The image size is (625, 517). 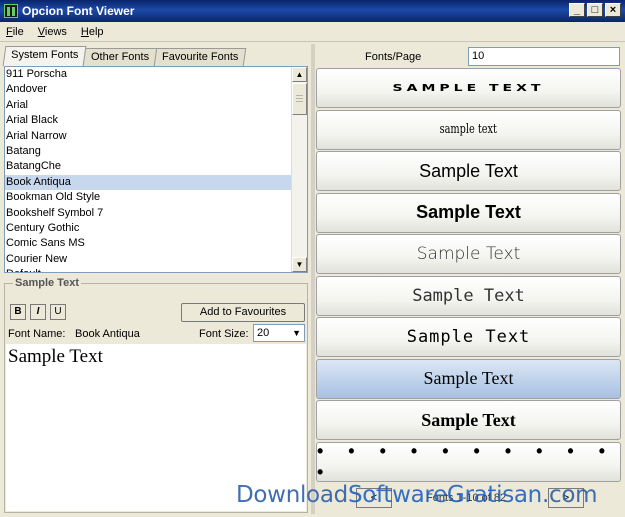 I want to click on font-list-item: Arial Black, so click(x=148, y=120).